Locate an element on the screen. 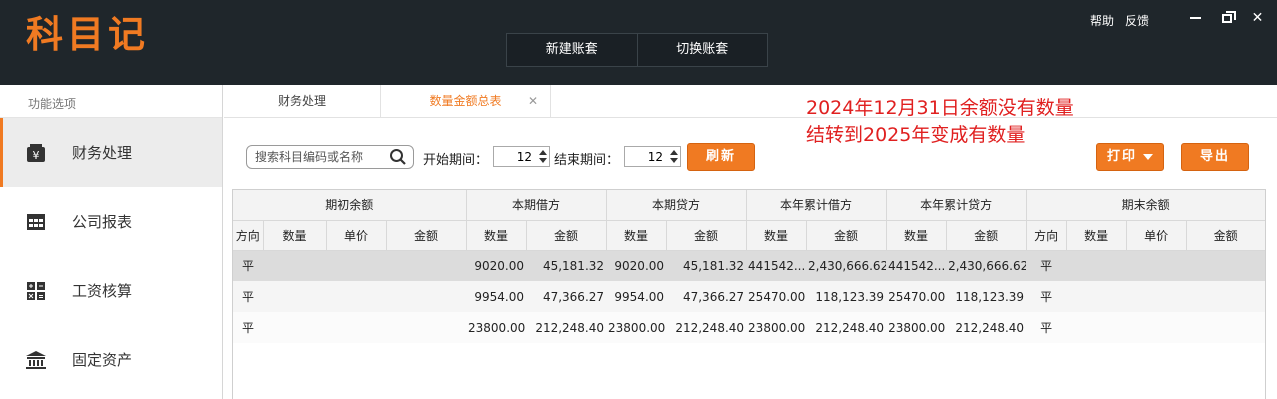 Image resolution: width=1277 pixels, height=399 pixels. red-annotation: 2024年12月31日余额没有数量 结转到2025年变成有数量 is located at coordinates (940, 122).